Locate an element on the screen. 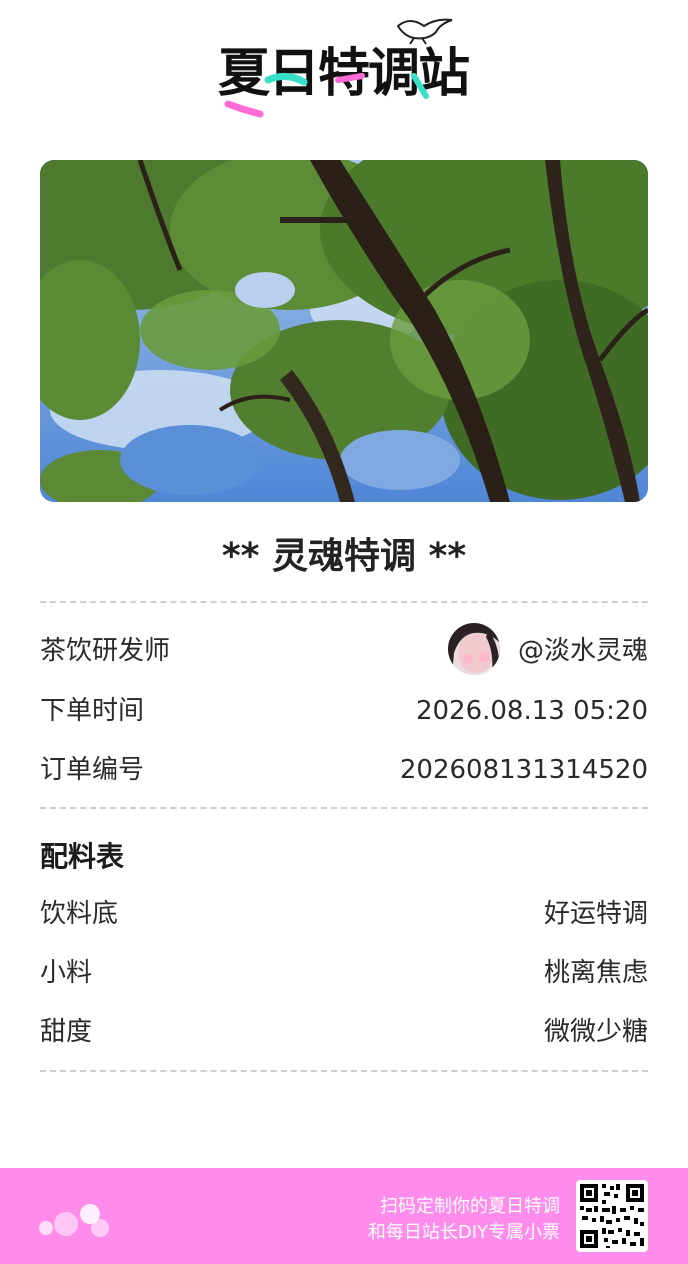 The height and width of the screenshot is (1264, 688). recipe-row-base: 饮料底 好运特调 is located at coordinates (344, 914).